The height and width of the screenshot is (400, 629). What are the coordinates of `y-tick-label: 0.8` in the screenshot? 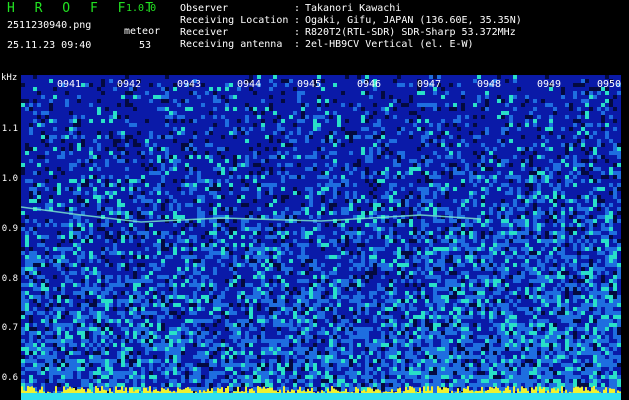 It's located at (9, 279).